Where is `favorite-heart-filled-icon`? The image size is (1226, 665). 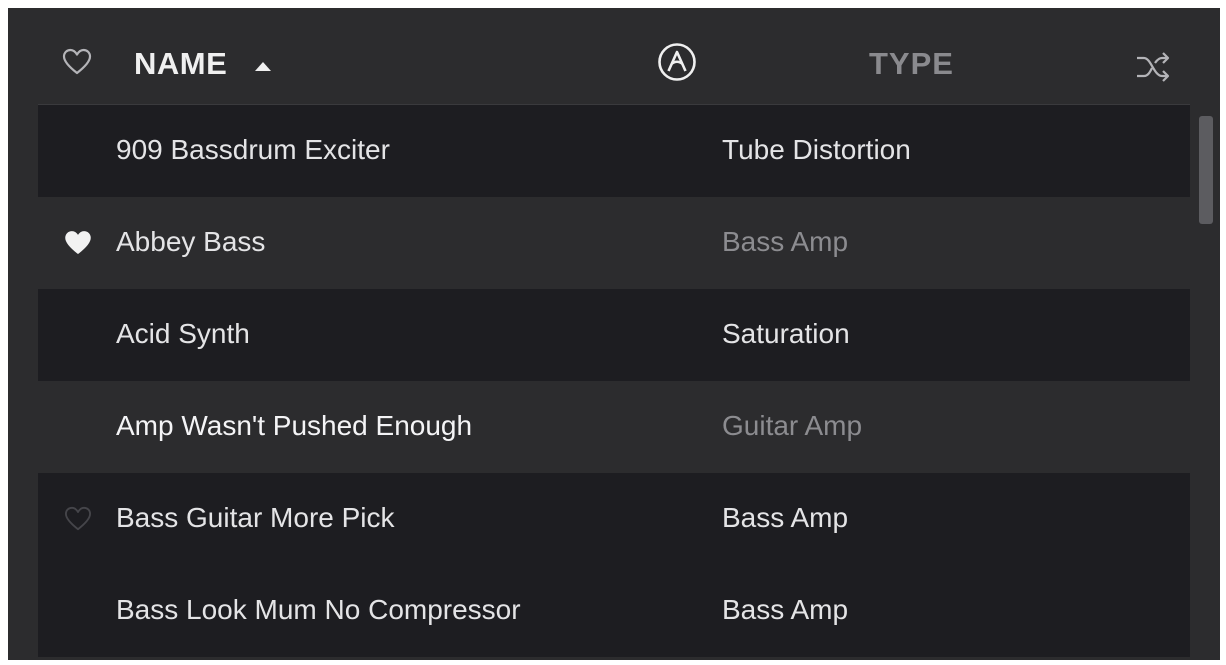 favorite-heart-filled-icon is located at coordinates (78, 243).